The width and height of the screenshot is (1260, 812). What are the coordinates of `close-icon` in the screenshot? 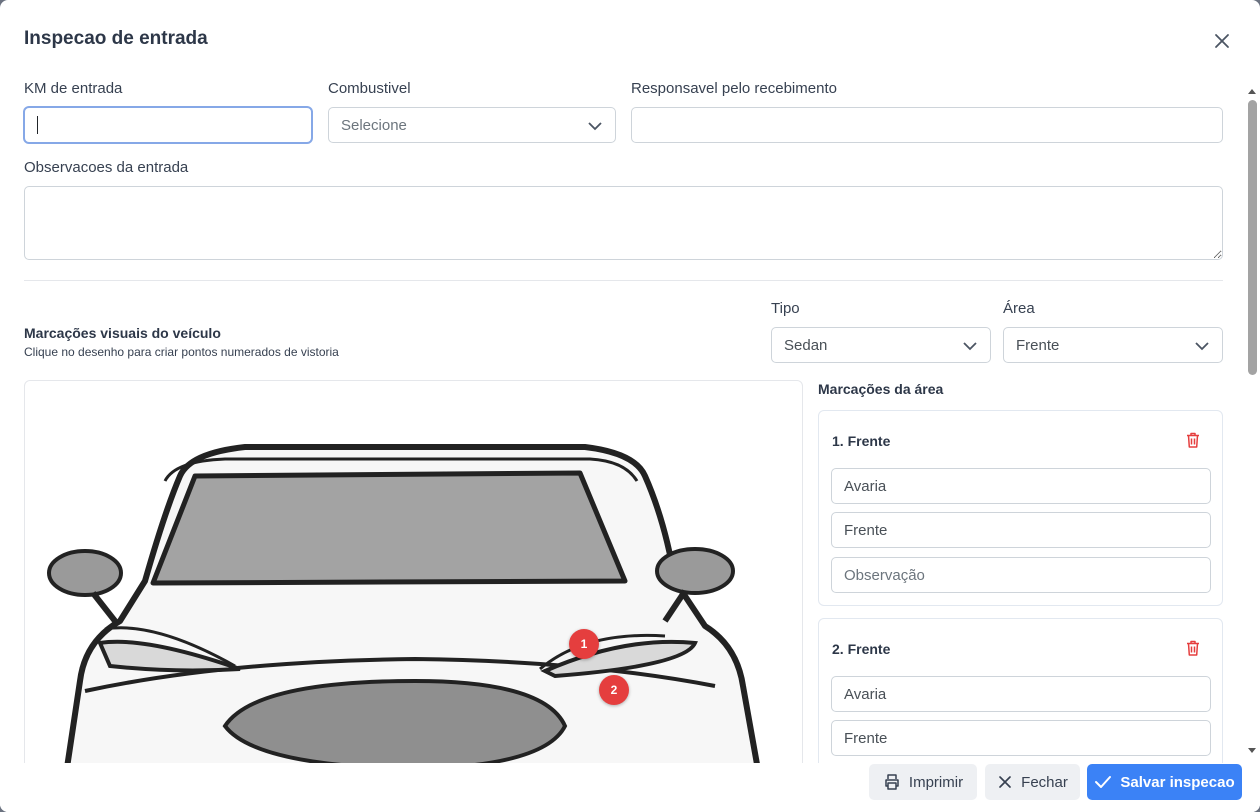 It's located at (1222, 41).